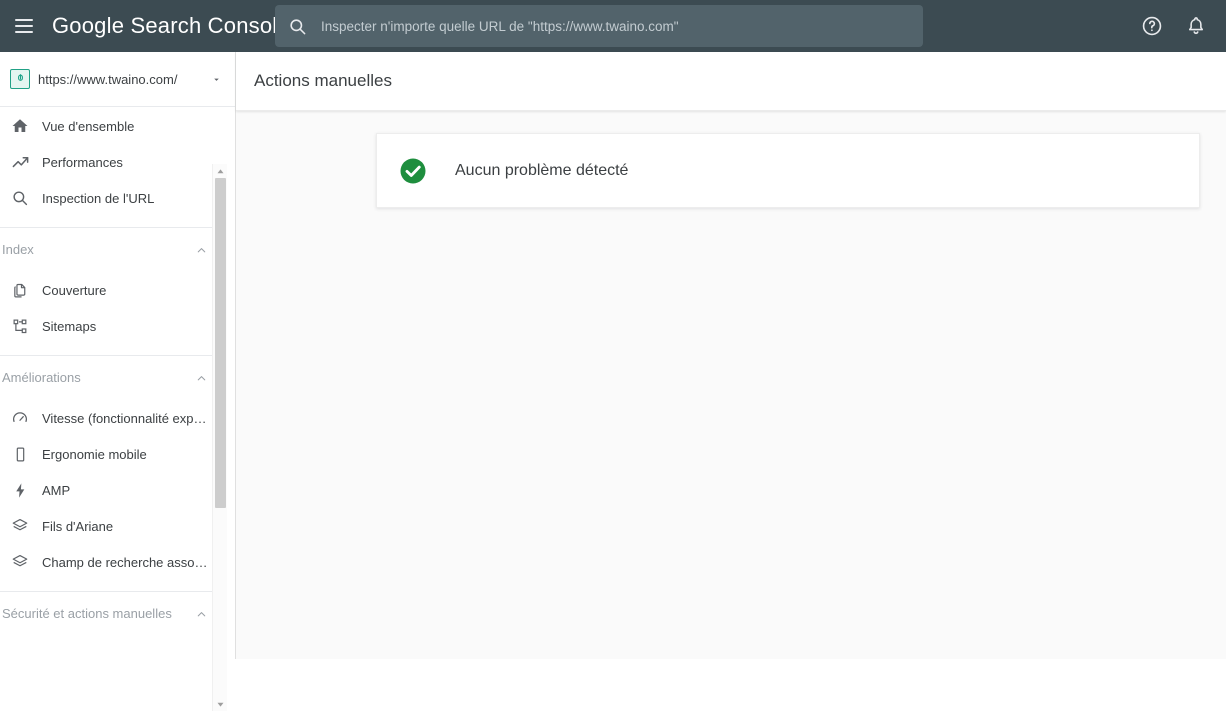 The height and width of the screenshot is (711, 1226). I want to click on sidebar-group-security-manual-actions: Sécurité et actions manuelles, so click(106, 619).